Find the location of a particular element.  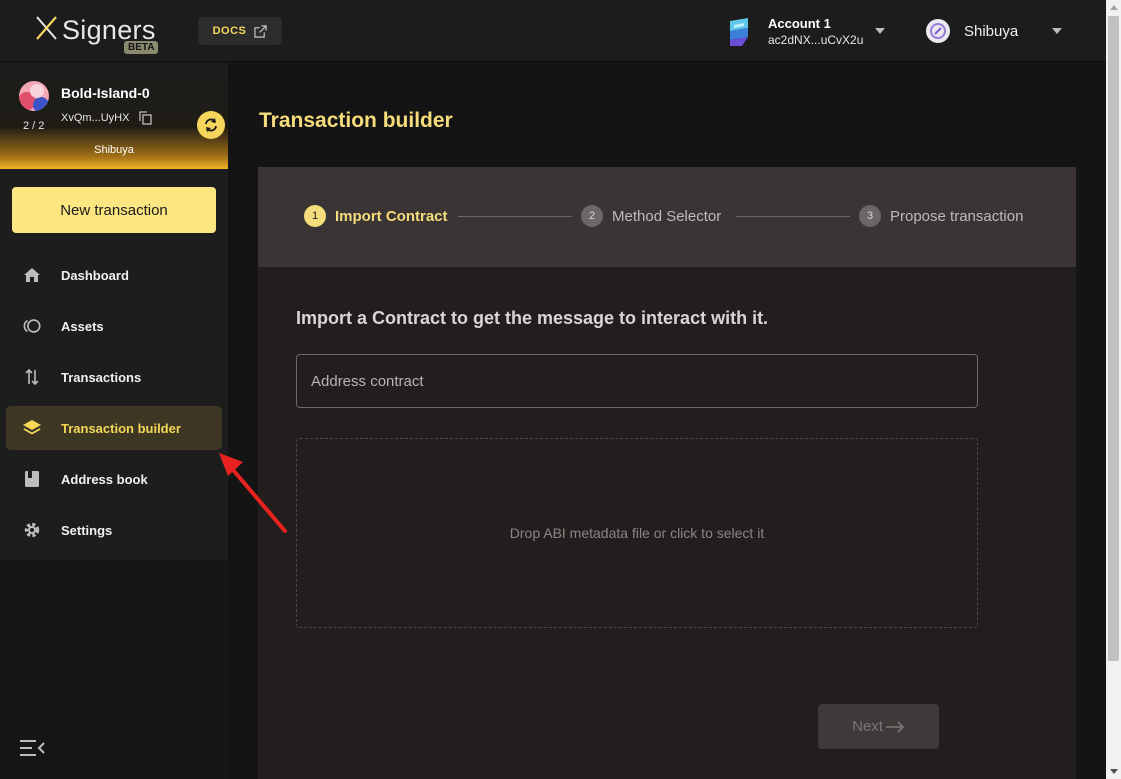

next-label: Next is located at coordinates (867, 726).